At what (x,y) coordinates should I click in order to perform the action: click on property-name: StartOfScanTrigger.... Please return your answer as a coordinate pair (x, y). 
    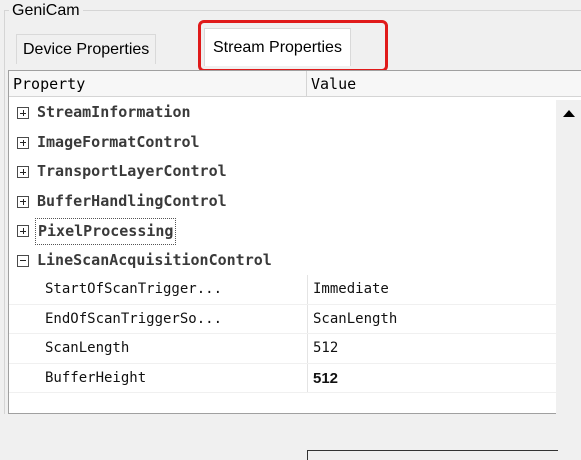
    Looking at the image, I should click on (134, 289).